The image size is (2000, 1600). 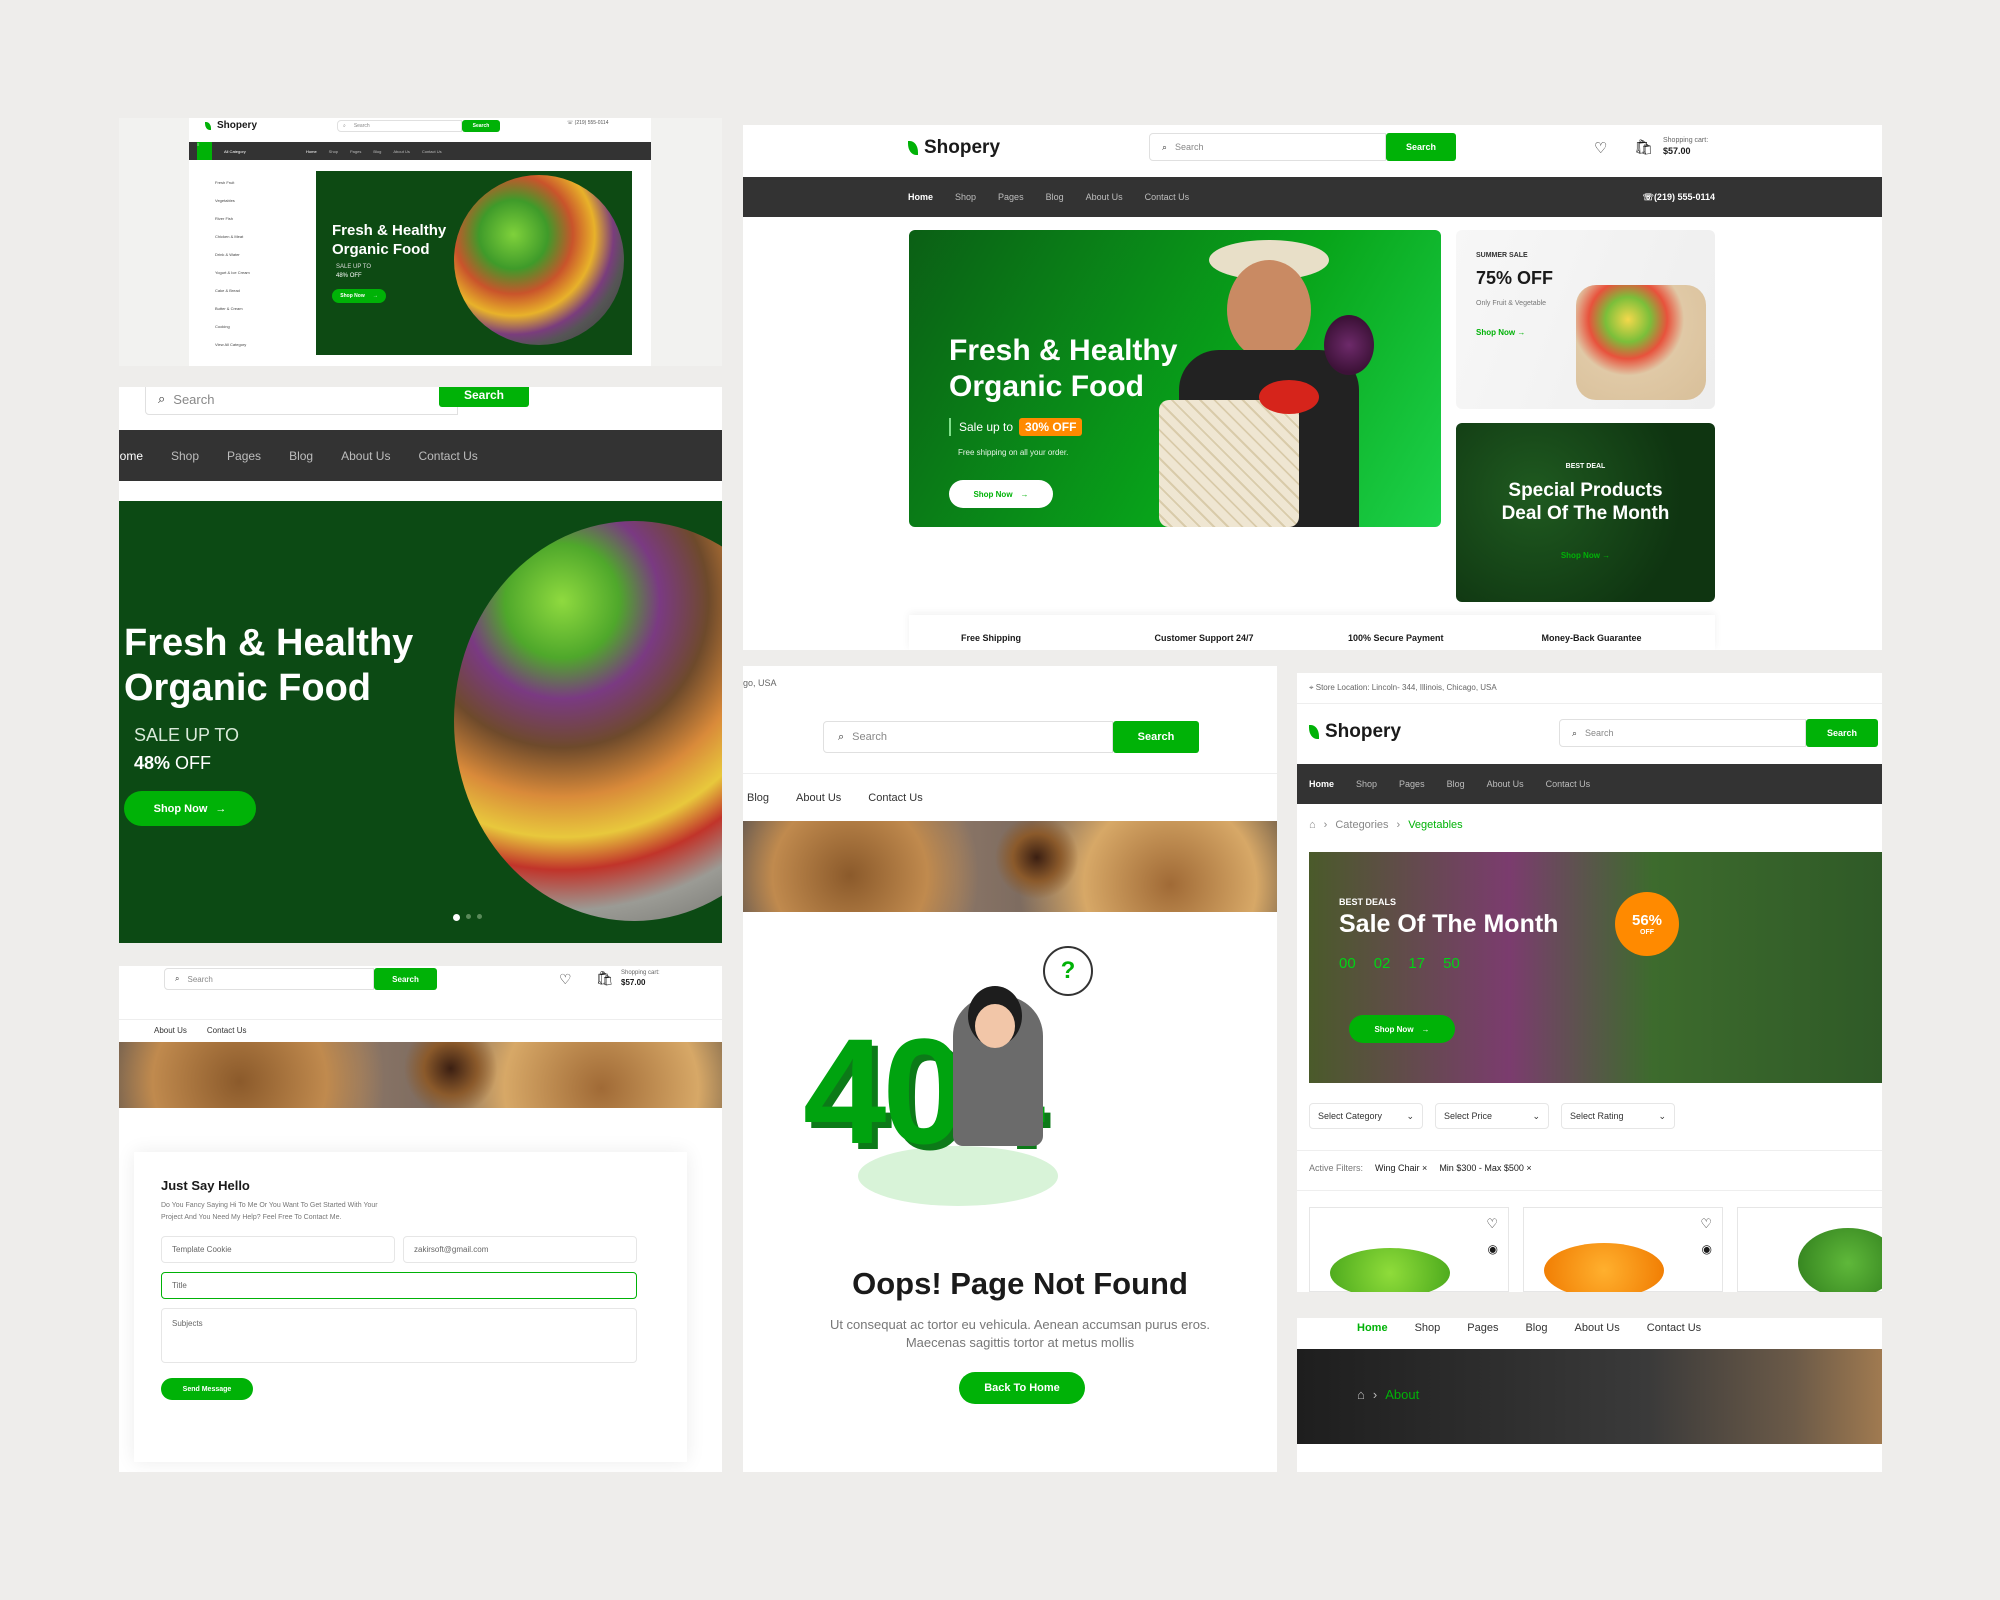 I want to click on breadcrumb-categories: Categories, so click(x=1361, y=825).